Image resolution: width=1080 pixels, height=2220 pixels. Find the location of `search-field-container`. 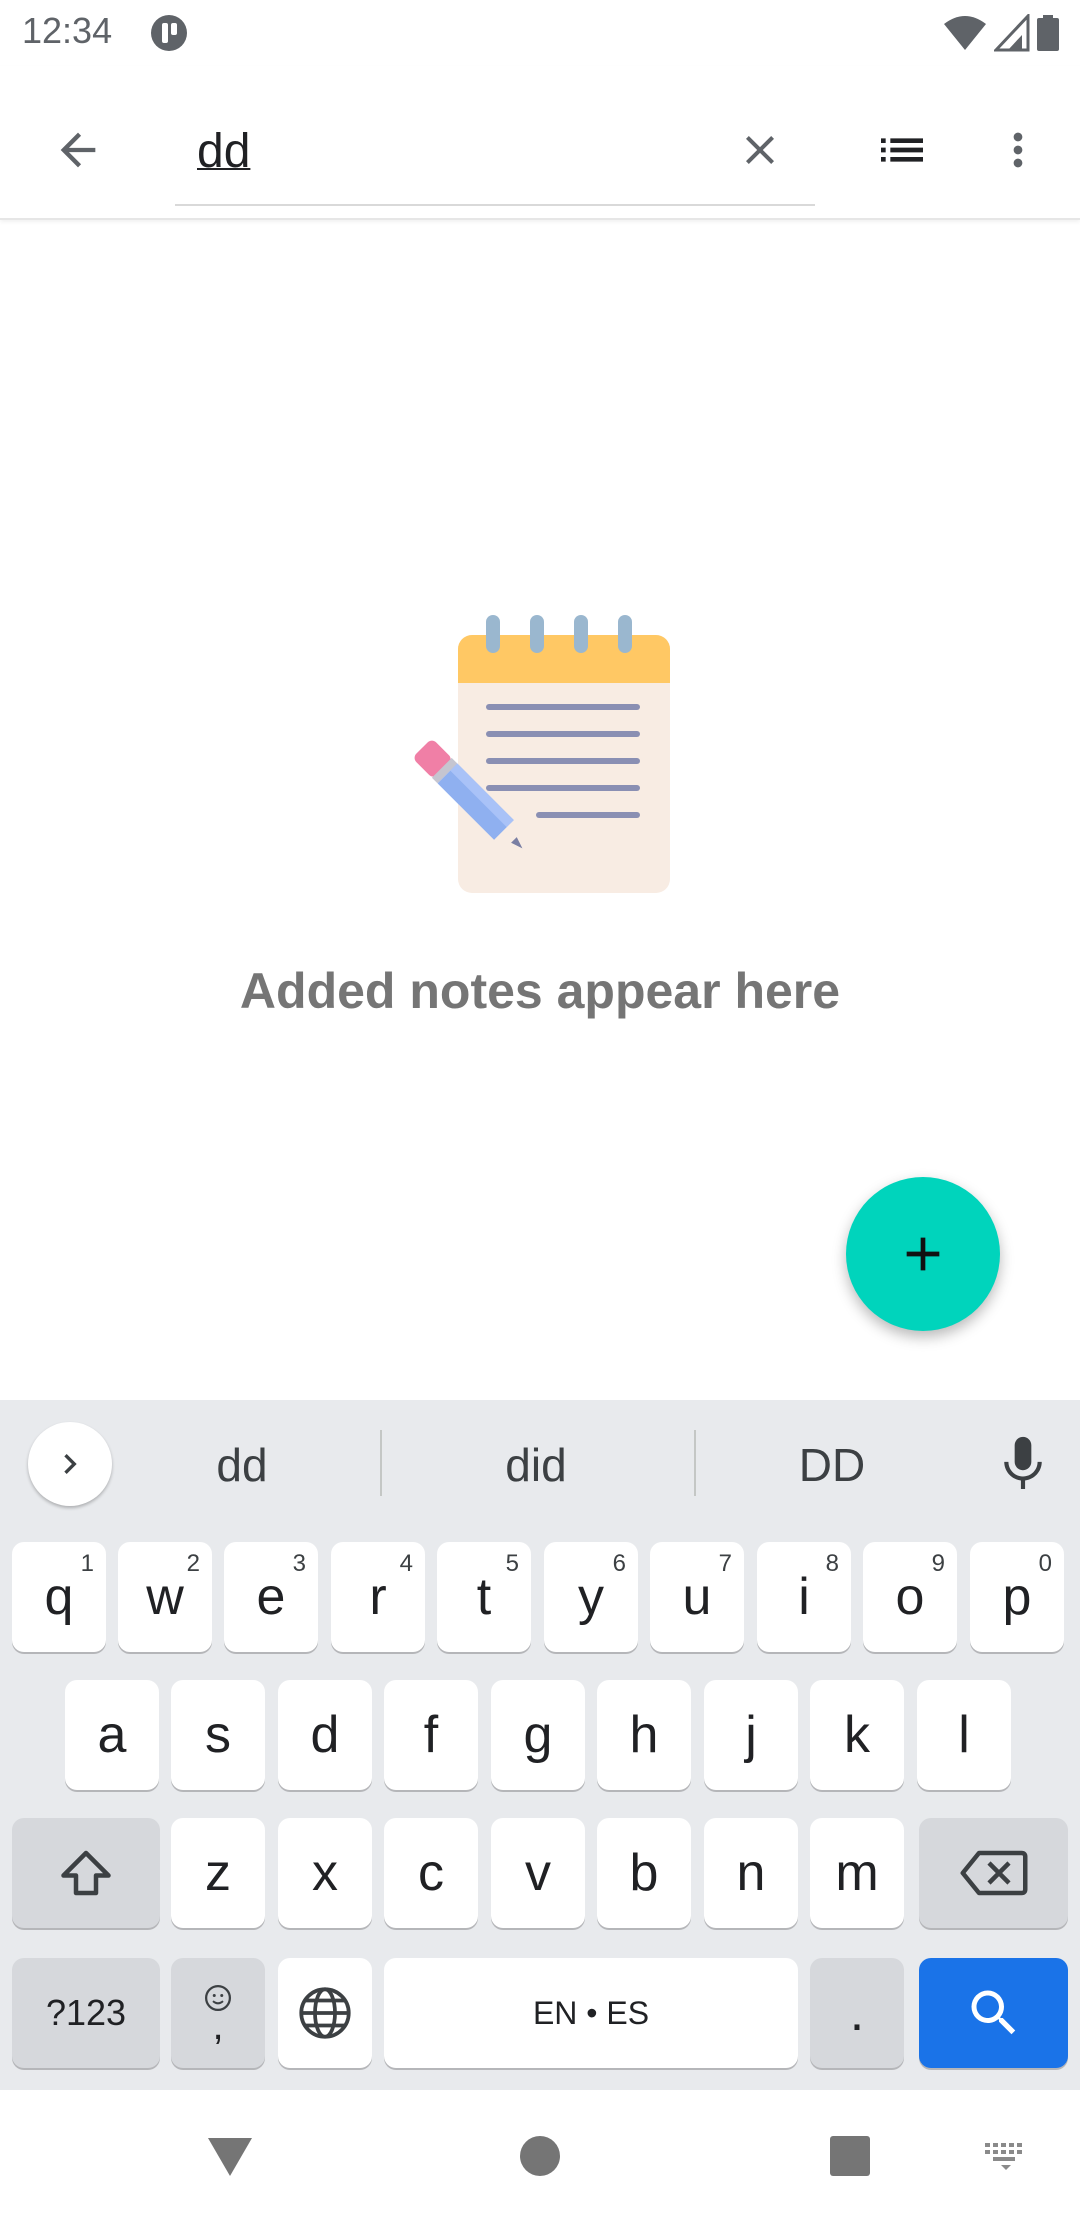

search-field-container is located at coordinates (495, 156).